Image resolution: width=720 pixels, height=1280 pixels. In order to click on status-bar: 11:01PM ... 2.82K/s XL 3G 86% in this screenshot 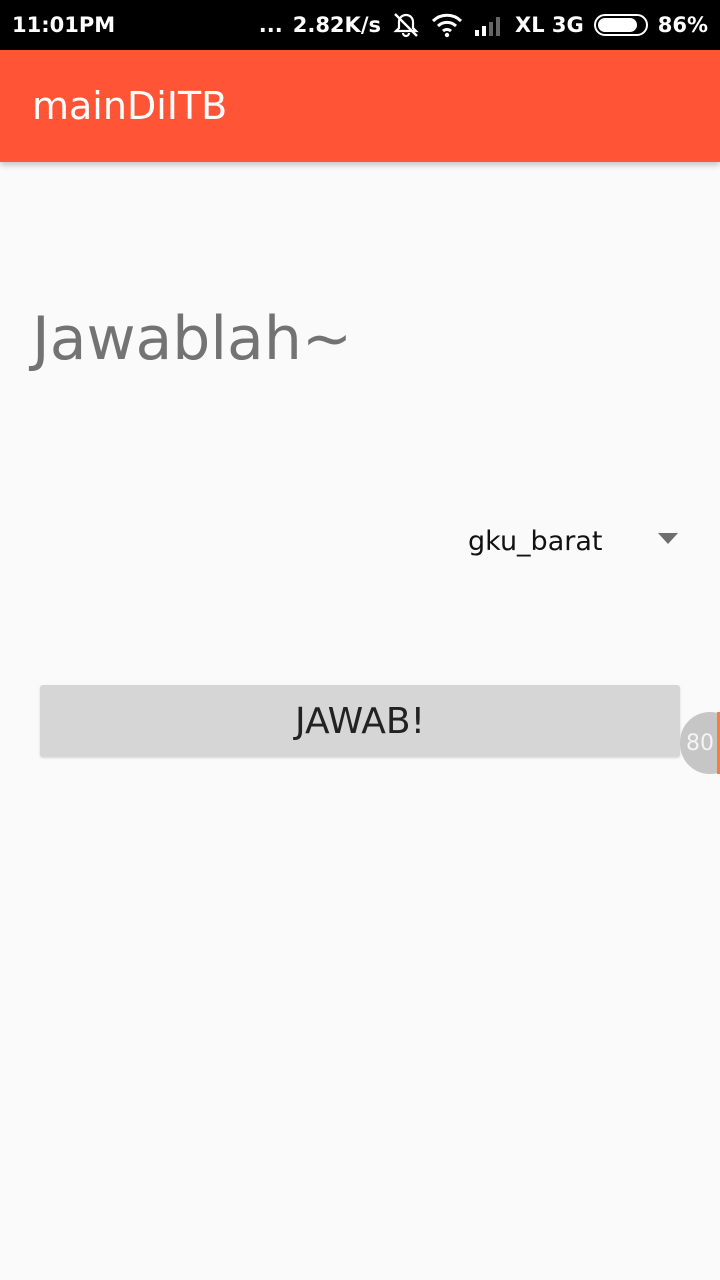, I will do `click(360, 25)`.